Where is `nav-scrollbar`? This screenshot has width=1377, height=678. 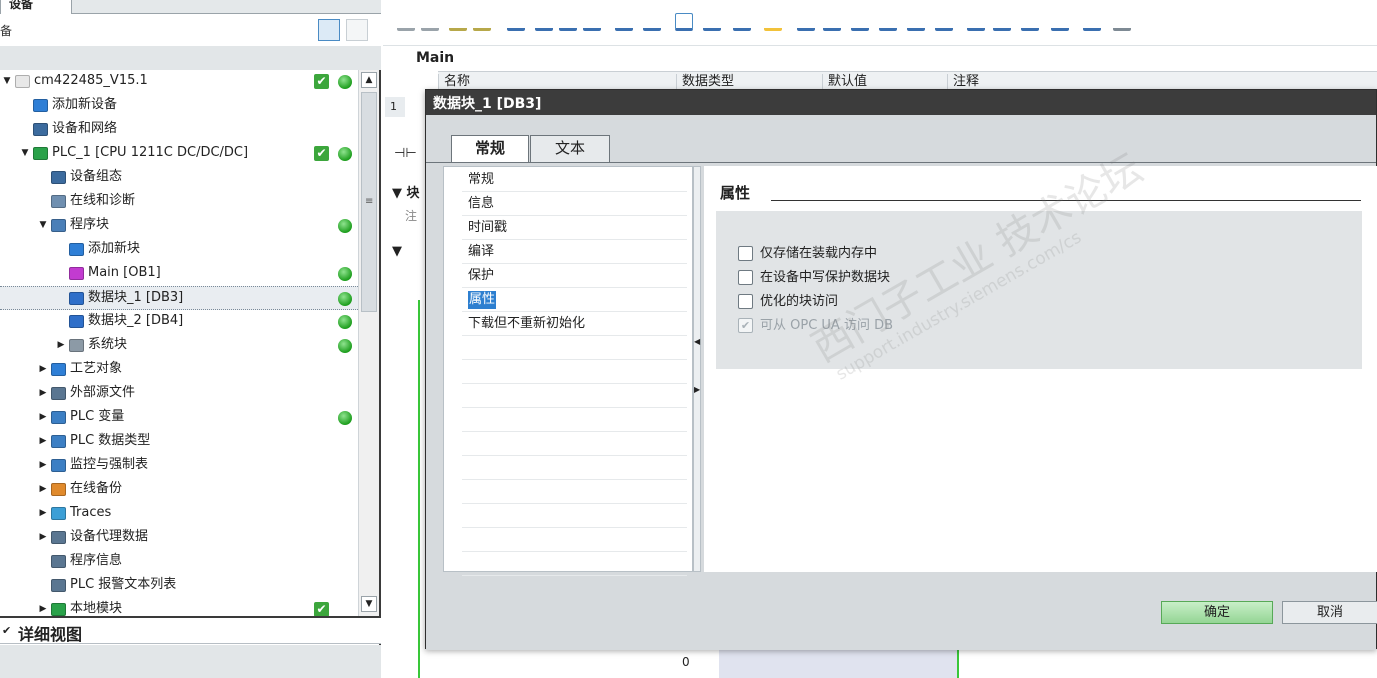 nav-scrollbar is located at coordinates (697, 369).